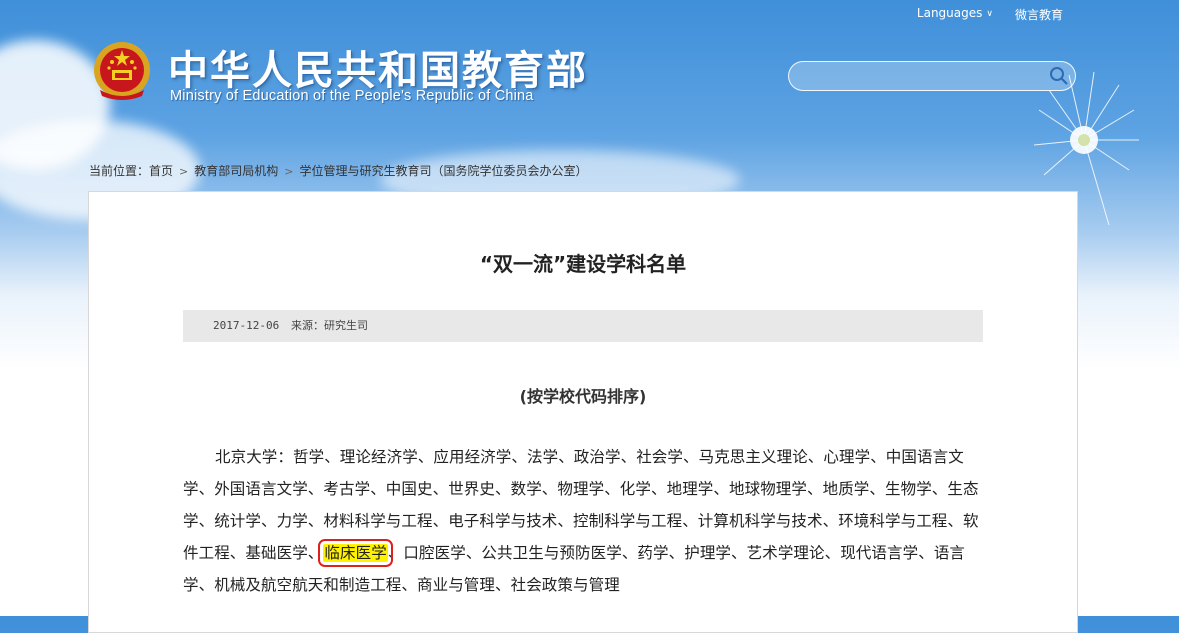 The height and width of the screenshot is (633, 1179). What do you see at coordinates (236, 171) in the screenshot?
I see `breadcrumb-bureaus: 教育部司局机构` at bounding box center [236, 171].